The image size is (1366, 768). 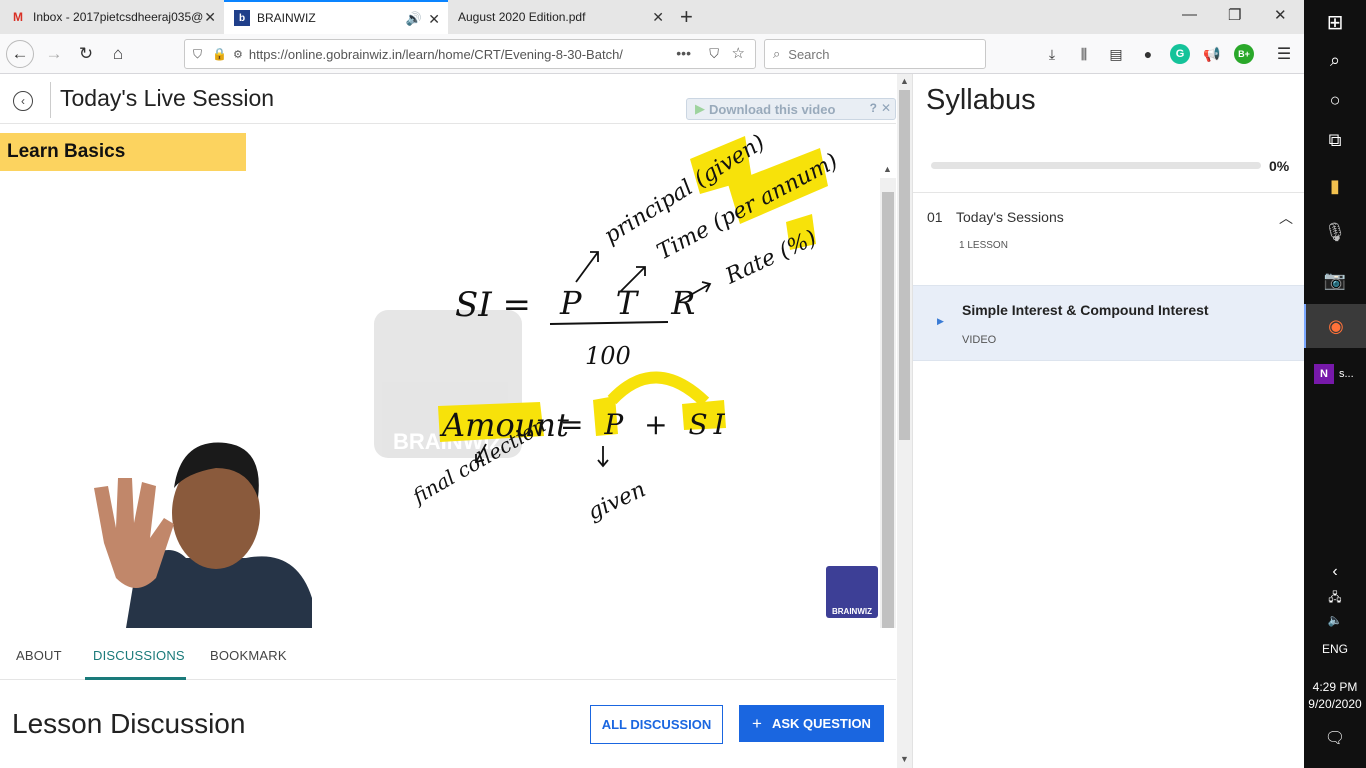 What do you see at coordinates (1244, 54) in the screenshot?
I see `extension-b-plus-icon: B+` at bounding box center [1244, 54].